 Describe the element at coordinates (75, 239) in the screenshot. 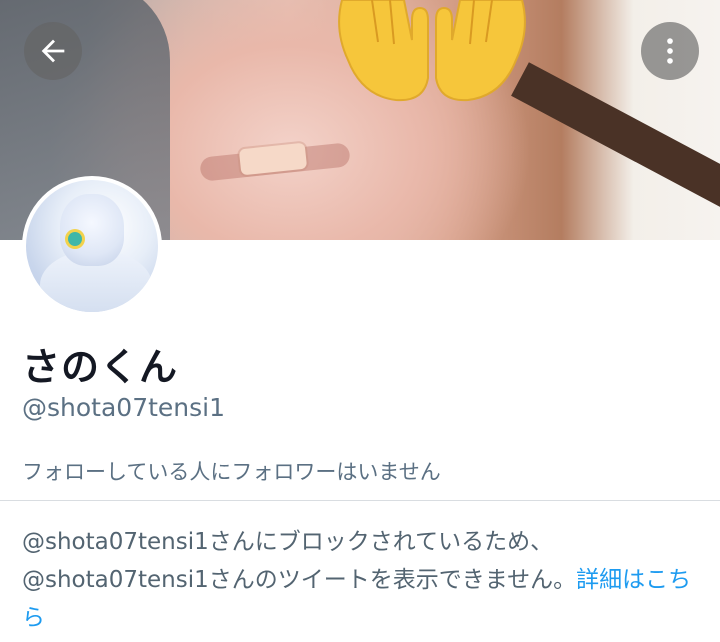

I see `avatar-pacifier` at that location.